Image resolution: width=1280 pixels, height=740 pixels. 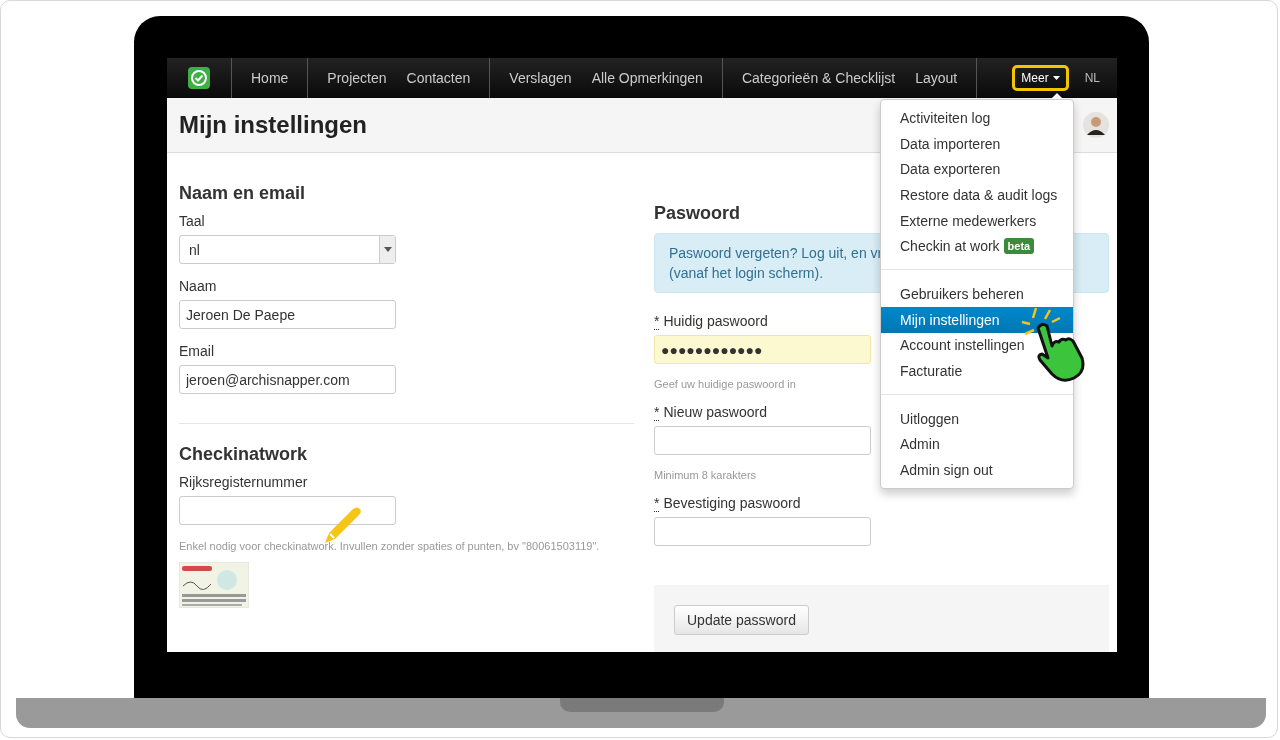 I want to click on beta-badge: beta, so click(x=1019, y=246).